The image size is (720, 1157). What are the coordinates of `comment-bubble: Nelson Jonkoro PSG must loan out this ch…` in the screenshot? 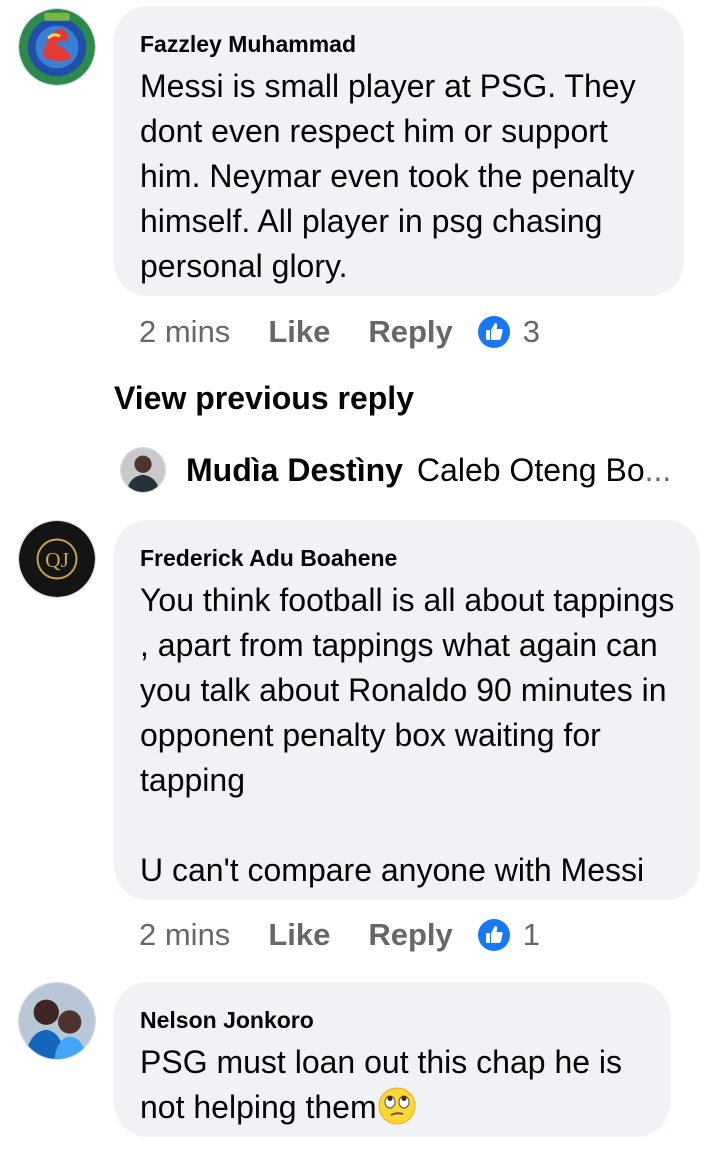 It's located at (392, 1059).